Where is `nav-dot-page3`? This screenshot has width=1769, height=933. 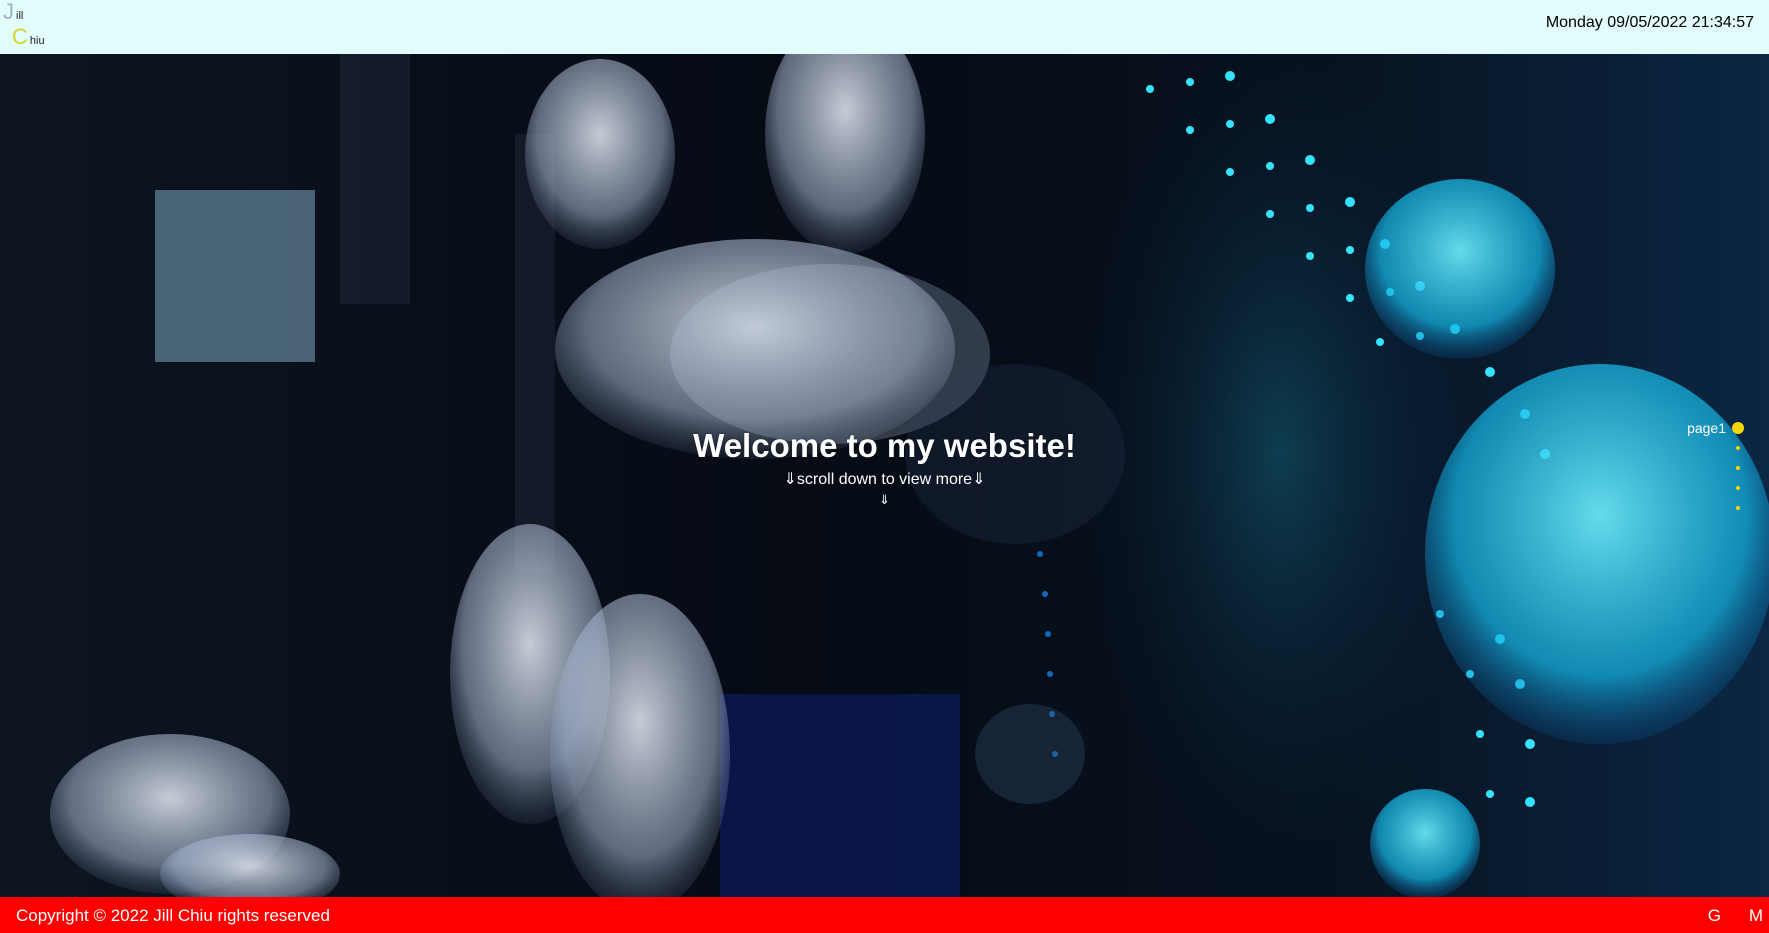 nav-dot-page3 is located at coordinates (1674, 468).